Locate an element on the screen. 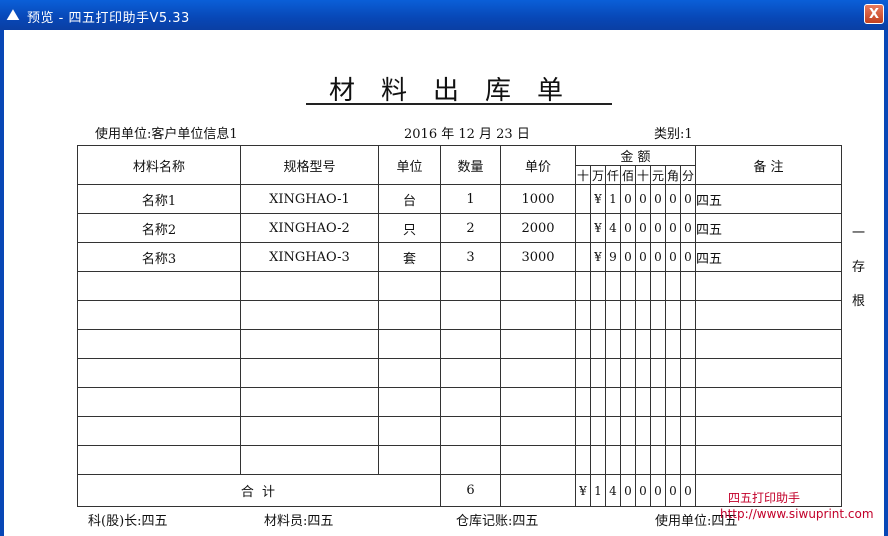 This screenshot has width=888, height=536. header-price: 单价 is located at coordinates (538, 165).